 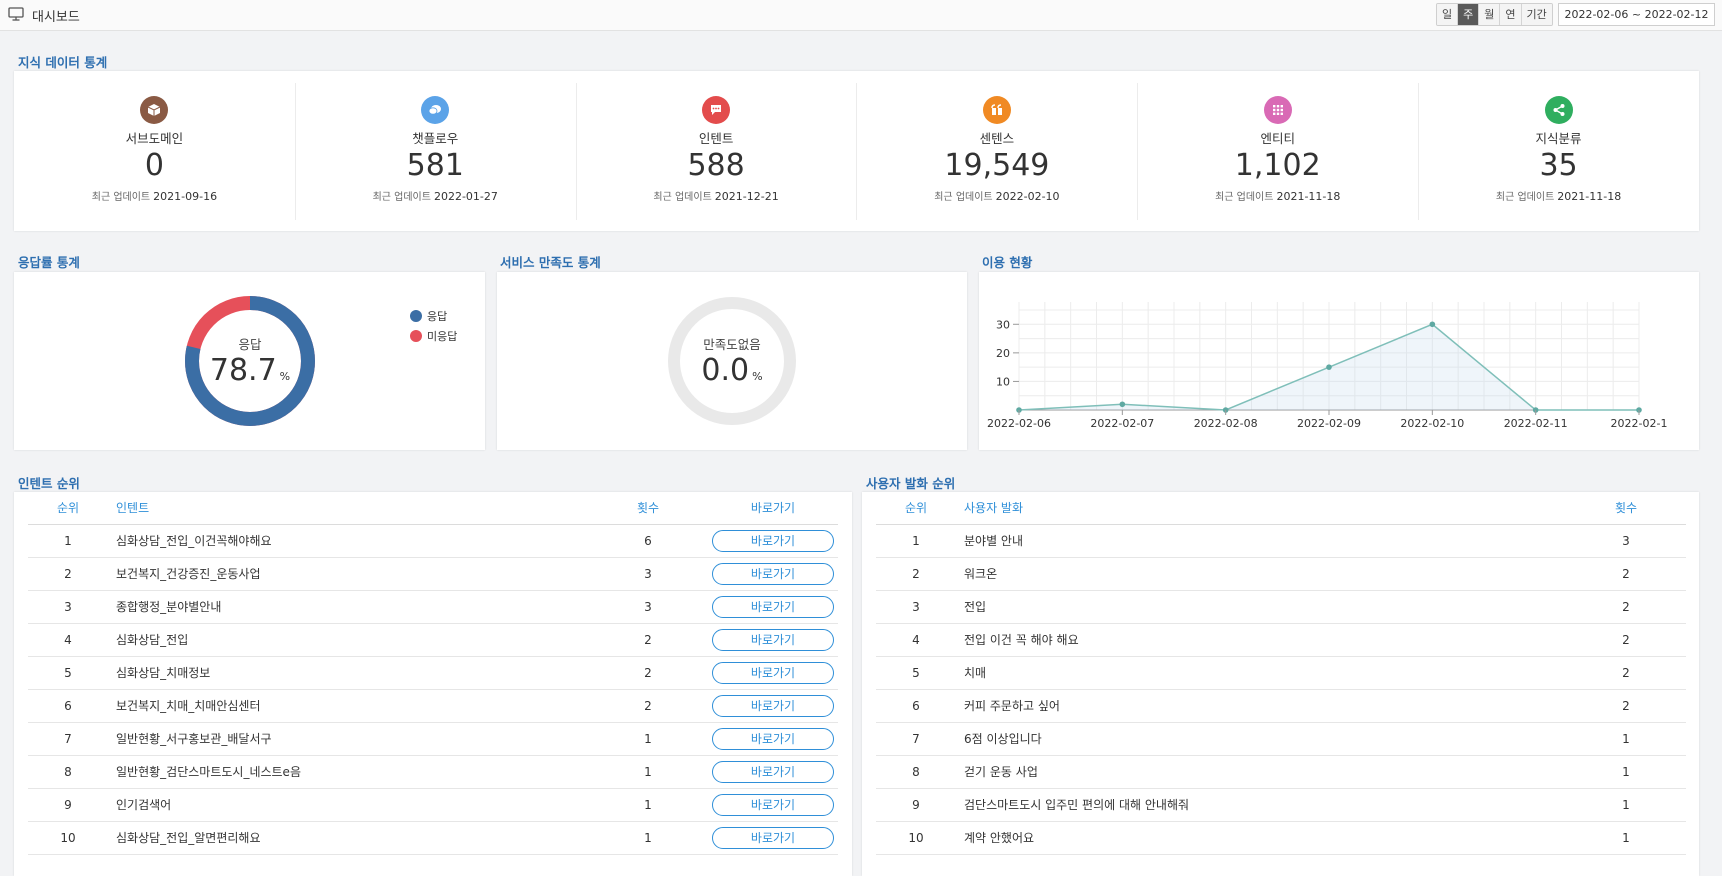 I want to click on top-bar: 대시보드 일 주 월 연 기간 2022-02-06 ~ 2022-02-12, so click(x=861, y=15).